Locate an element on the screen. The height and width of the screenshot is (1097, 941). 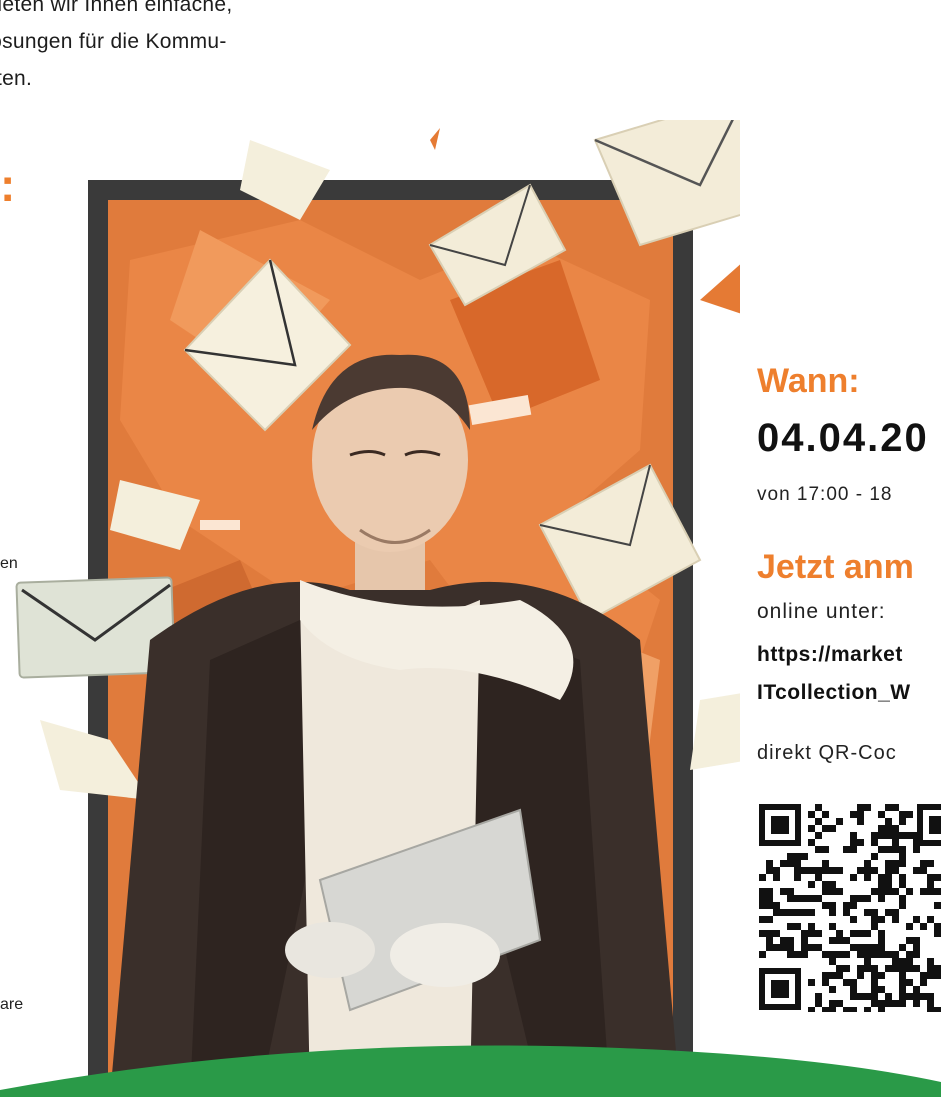
registration-link: https://market ITcollection_W is located at coordinates (834, 674).